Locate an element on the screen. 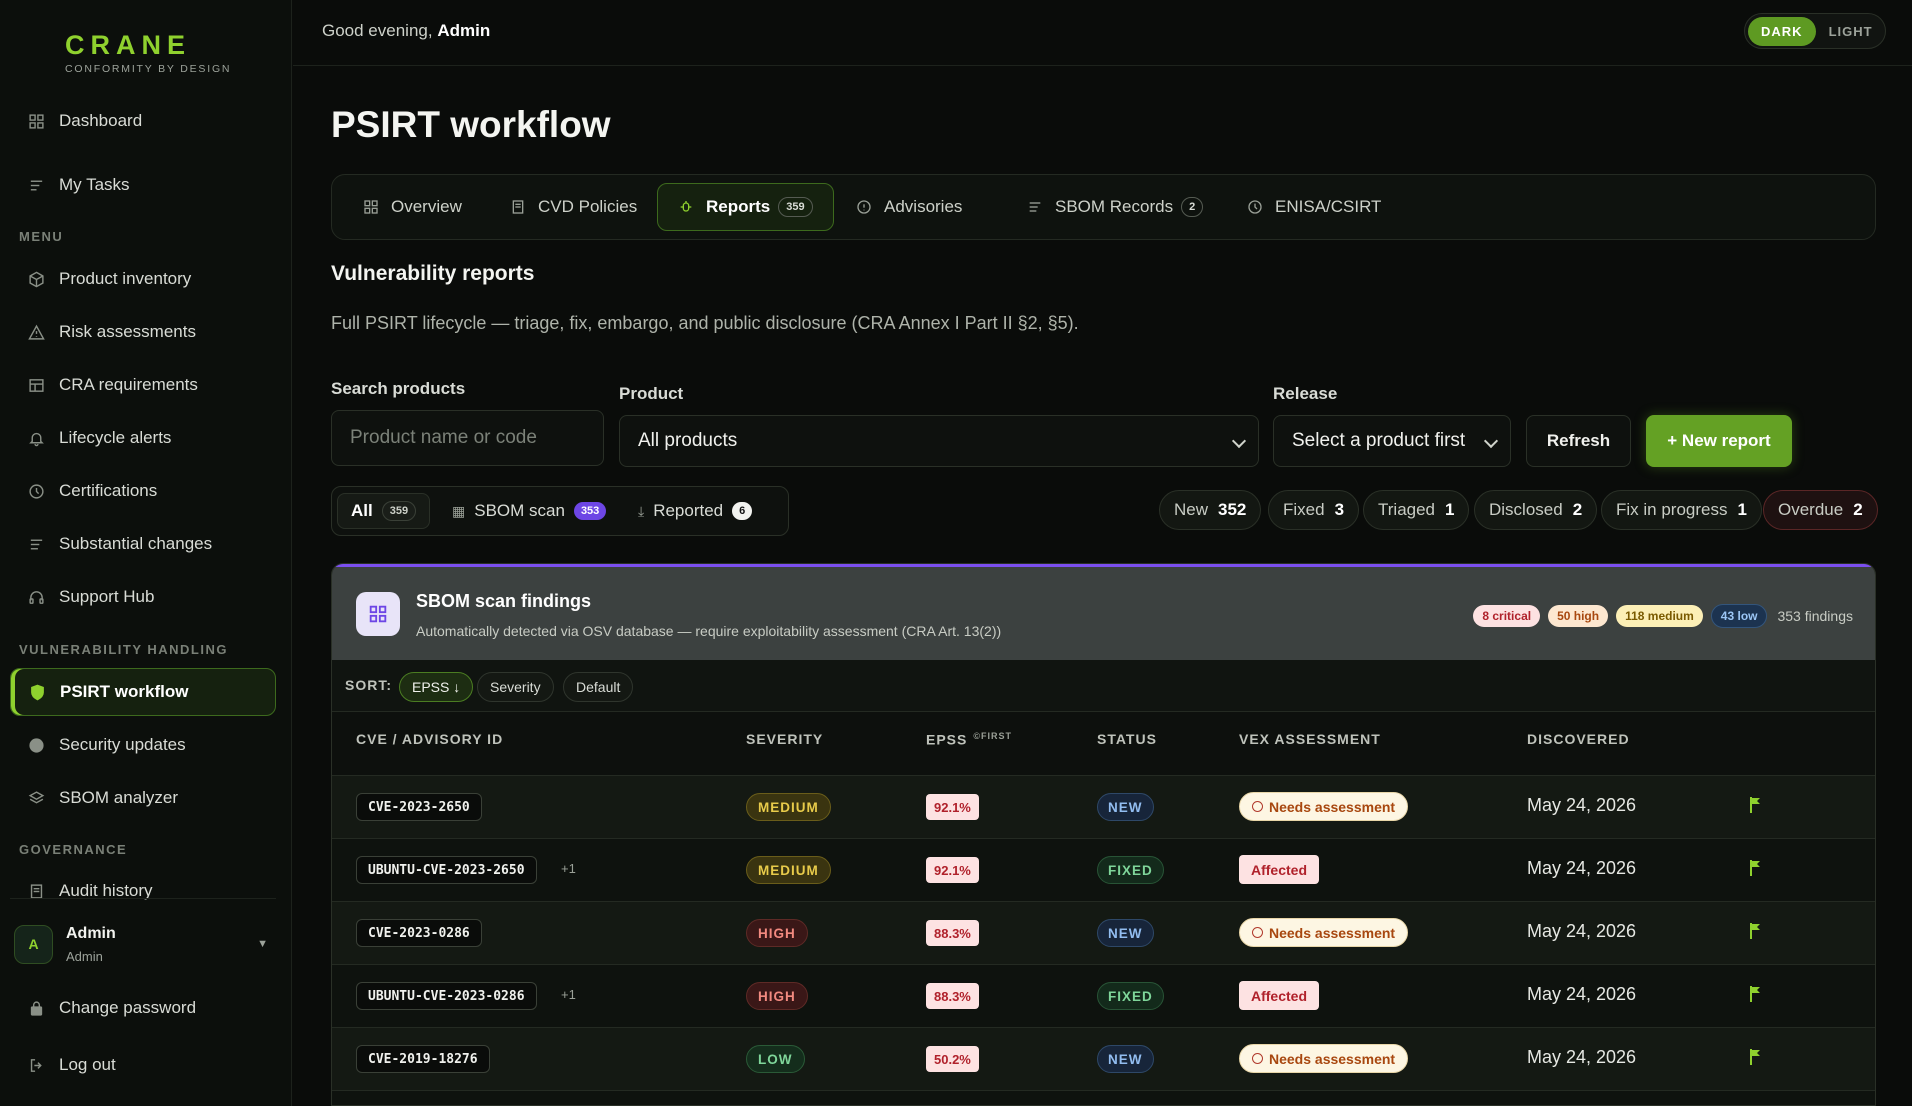 This screenshot has height=1106, width=1912. source-all: All 359 is located at coordinates (384, 511).